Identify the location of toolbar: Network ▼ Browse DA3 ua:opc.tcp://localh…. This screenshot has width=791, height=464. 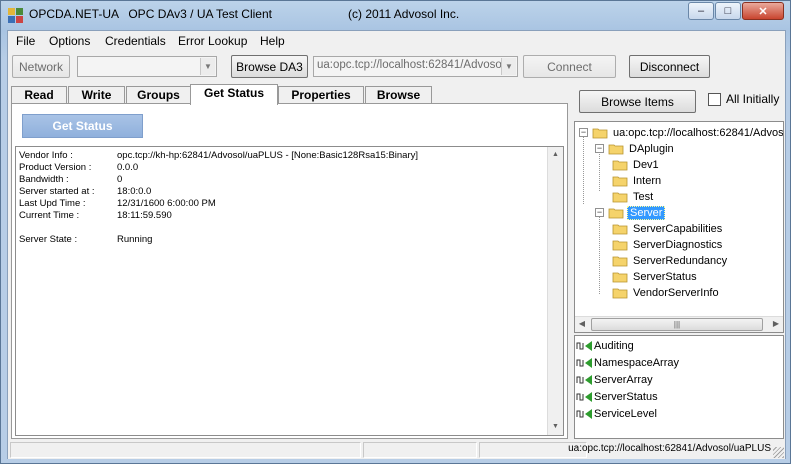
(396, 67).